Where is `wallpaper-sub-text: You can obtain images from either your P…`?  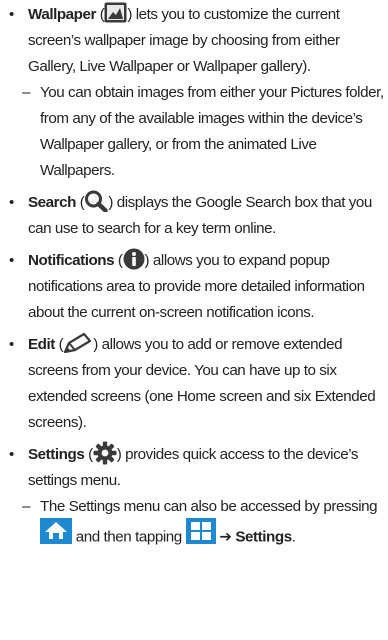
wallpaper-sub-text: You can obtain images from either your P… is located at coordinates (212, 131).